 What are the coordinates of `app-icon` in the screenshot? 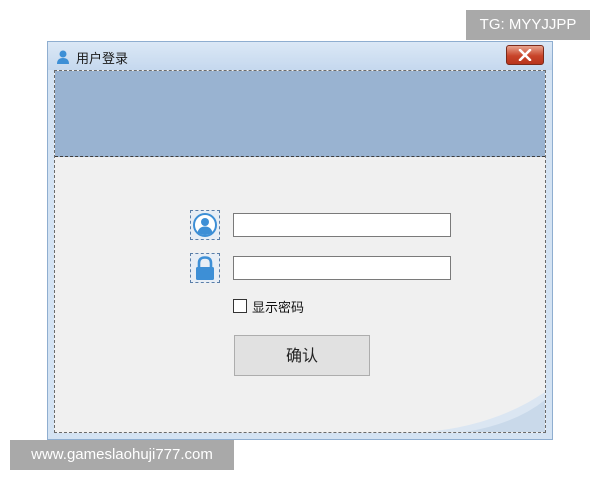 It's located at (63, 57).